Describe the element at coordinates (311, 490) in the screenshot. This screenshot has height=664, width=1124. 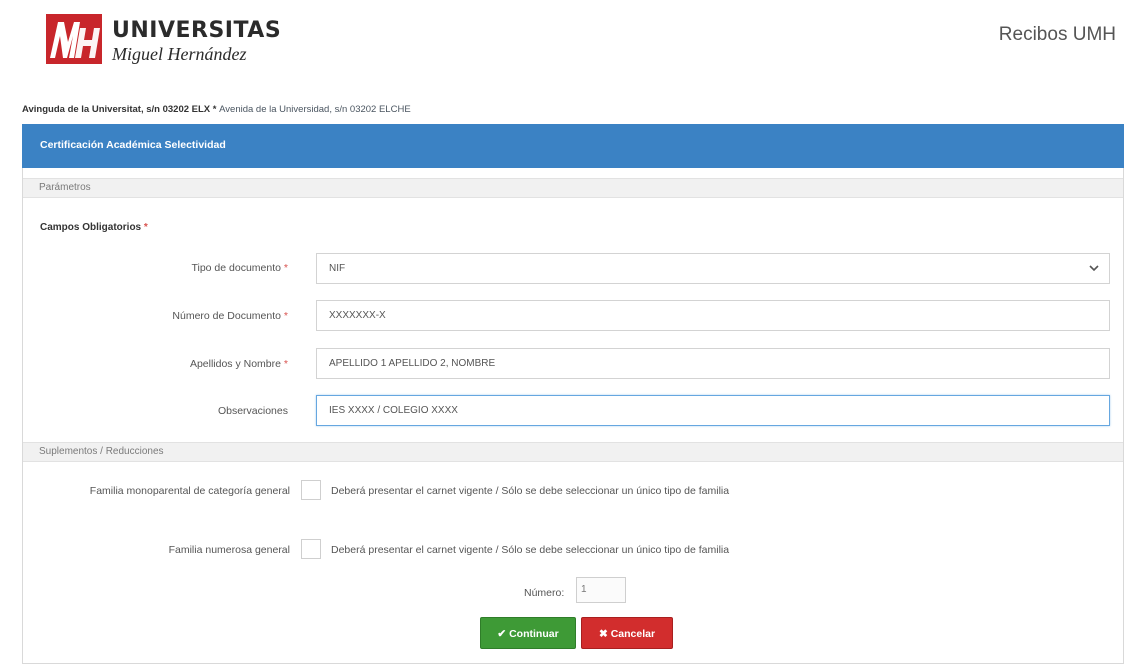
I see `familia-monoparental-checkbox` at that location.